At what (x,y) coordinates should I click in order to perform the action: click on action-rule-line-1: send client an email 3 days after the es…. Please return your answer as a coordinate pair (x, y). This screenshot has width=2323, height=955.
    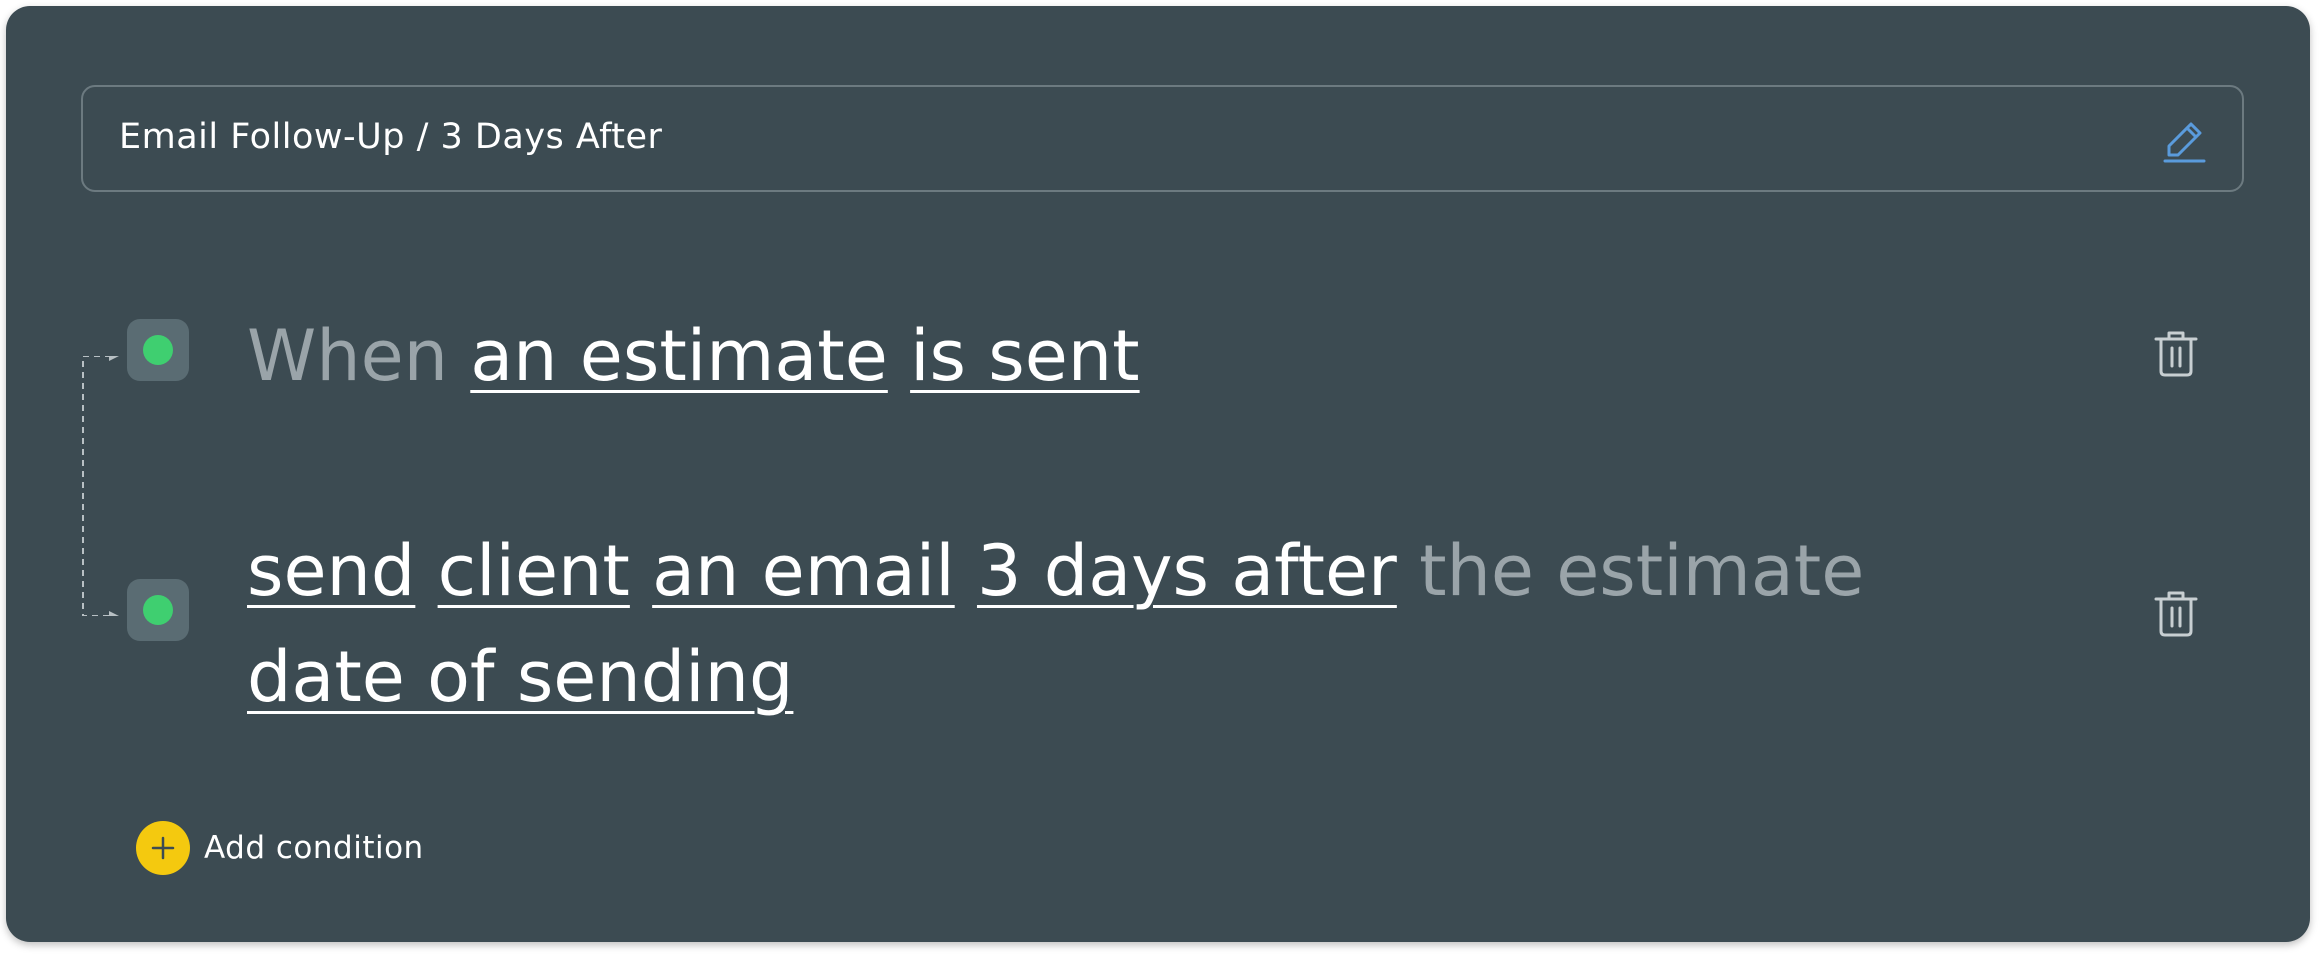
    Looking at the image, I should click on (1055, 571).